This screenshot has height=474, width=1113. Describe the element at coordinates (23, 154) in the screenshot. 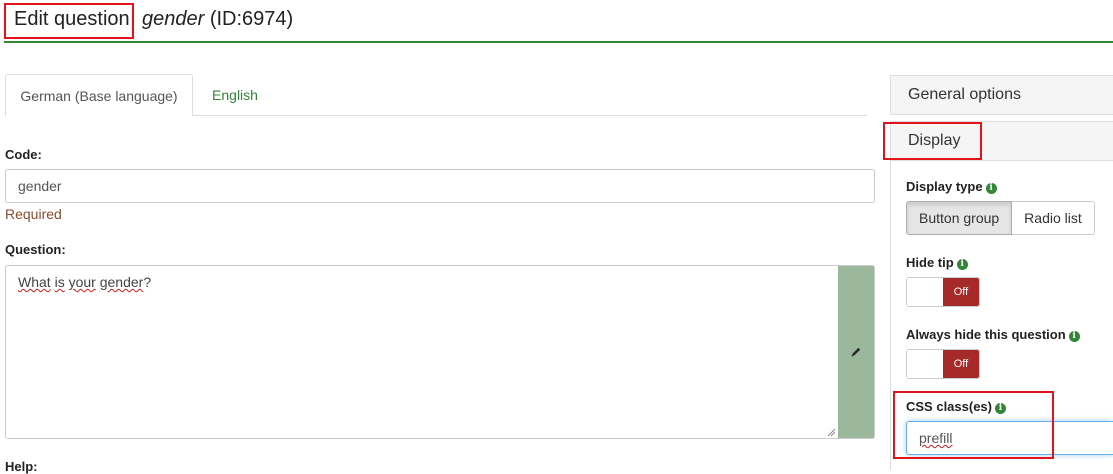

I see `code-label: Code:` at that location.